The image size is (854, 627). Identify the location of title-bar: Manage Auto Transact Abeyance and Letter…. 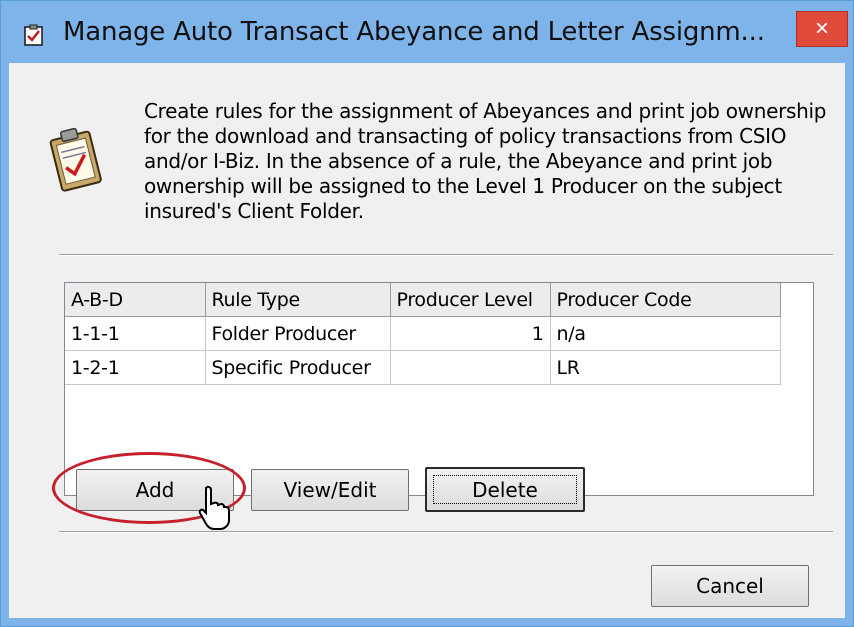
(427, 32).